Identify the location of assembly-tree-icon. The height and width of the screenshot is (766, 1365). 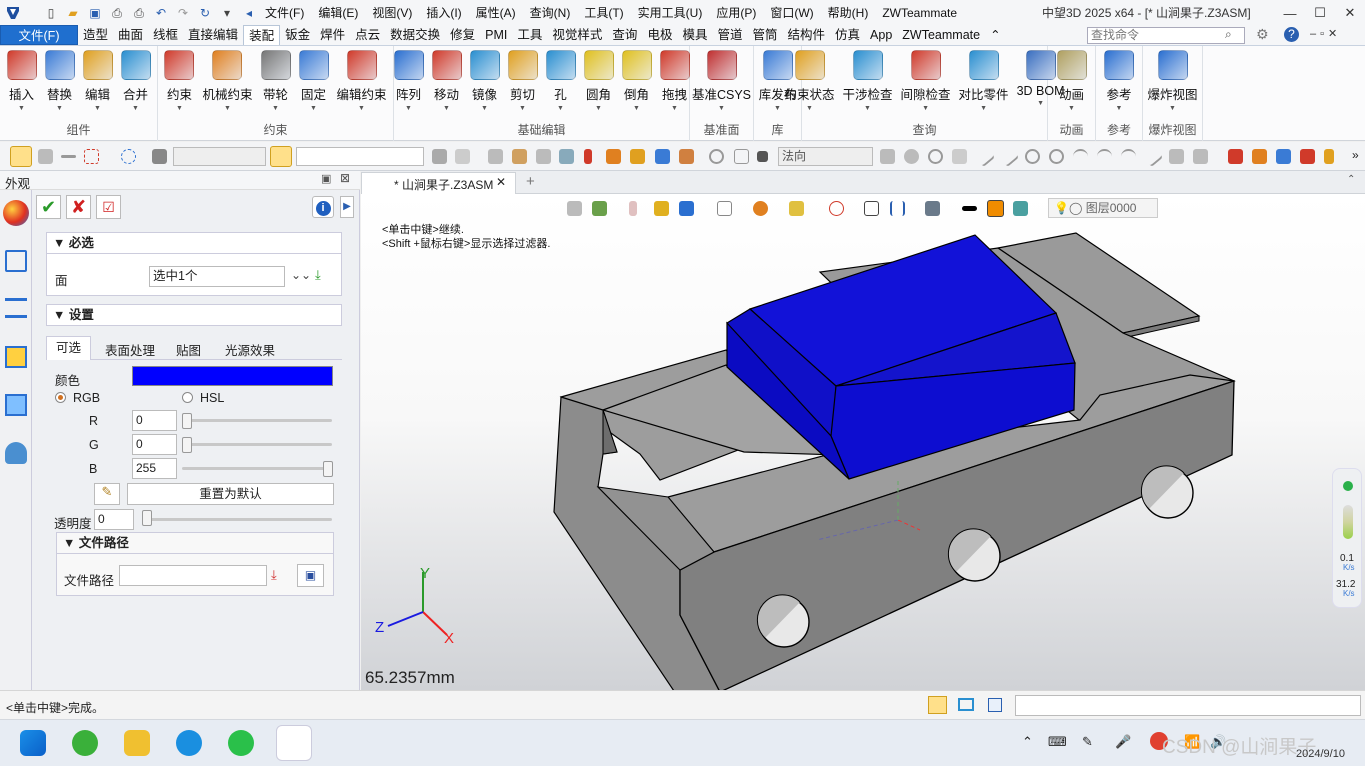
(16, 261).